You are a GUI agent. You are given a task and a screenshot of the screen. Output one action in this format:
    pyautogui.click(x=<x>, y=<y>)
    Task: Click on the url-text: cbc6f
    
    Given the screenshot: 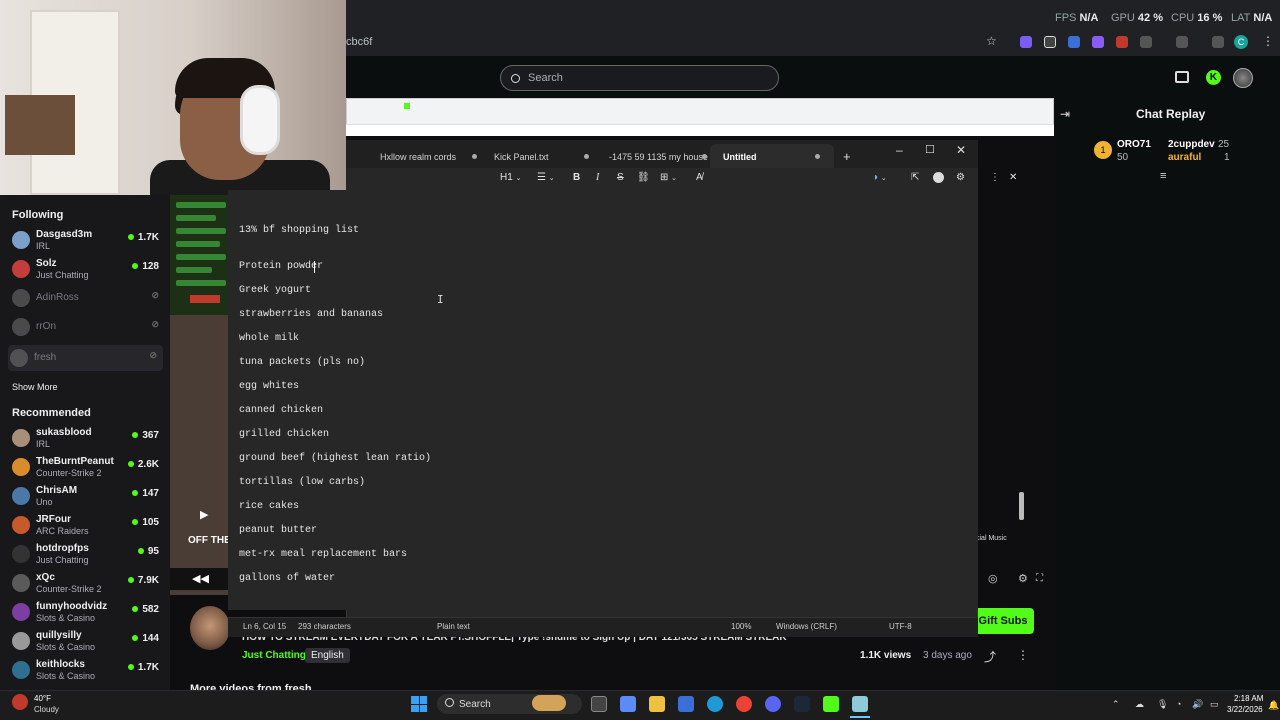 What is the action you would take?
    pyautogui.click(x=359, y=42)
    